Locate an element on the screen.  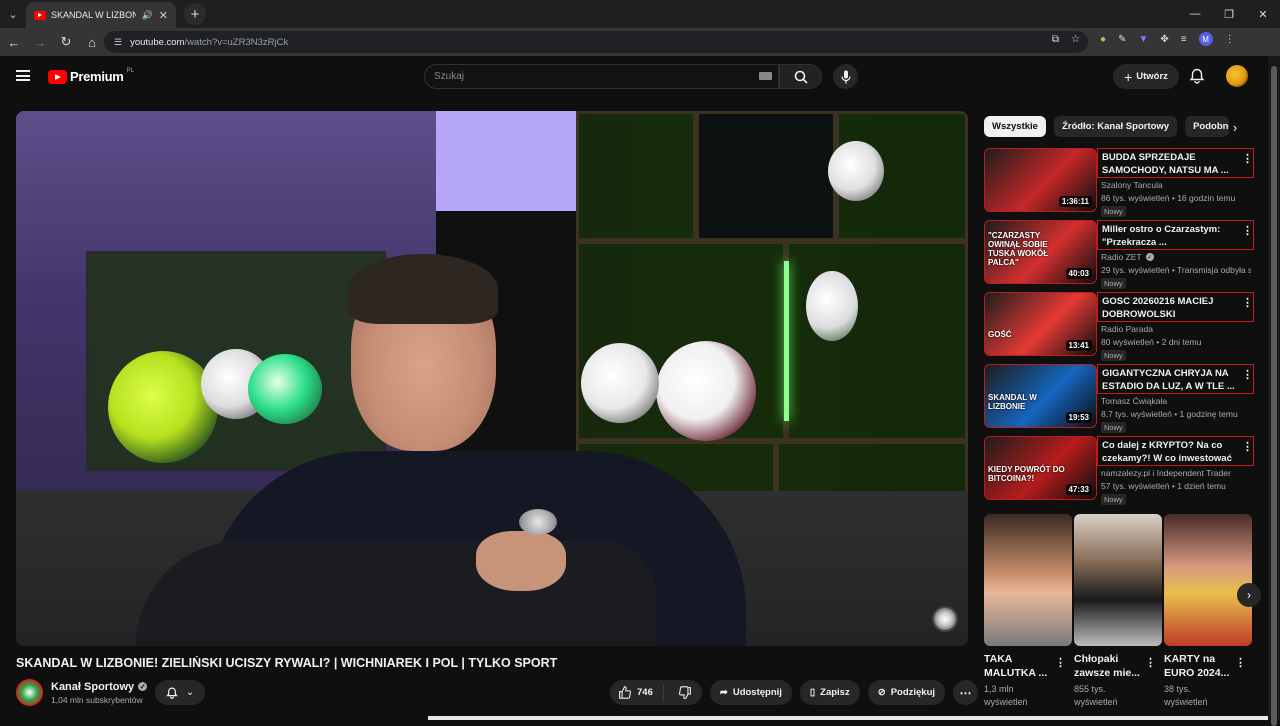
chip-from-channel: Źródło: Kanał Sportowy is located at coordinates (1115, 126).